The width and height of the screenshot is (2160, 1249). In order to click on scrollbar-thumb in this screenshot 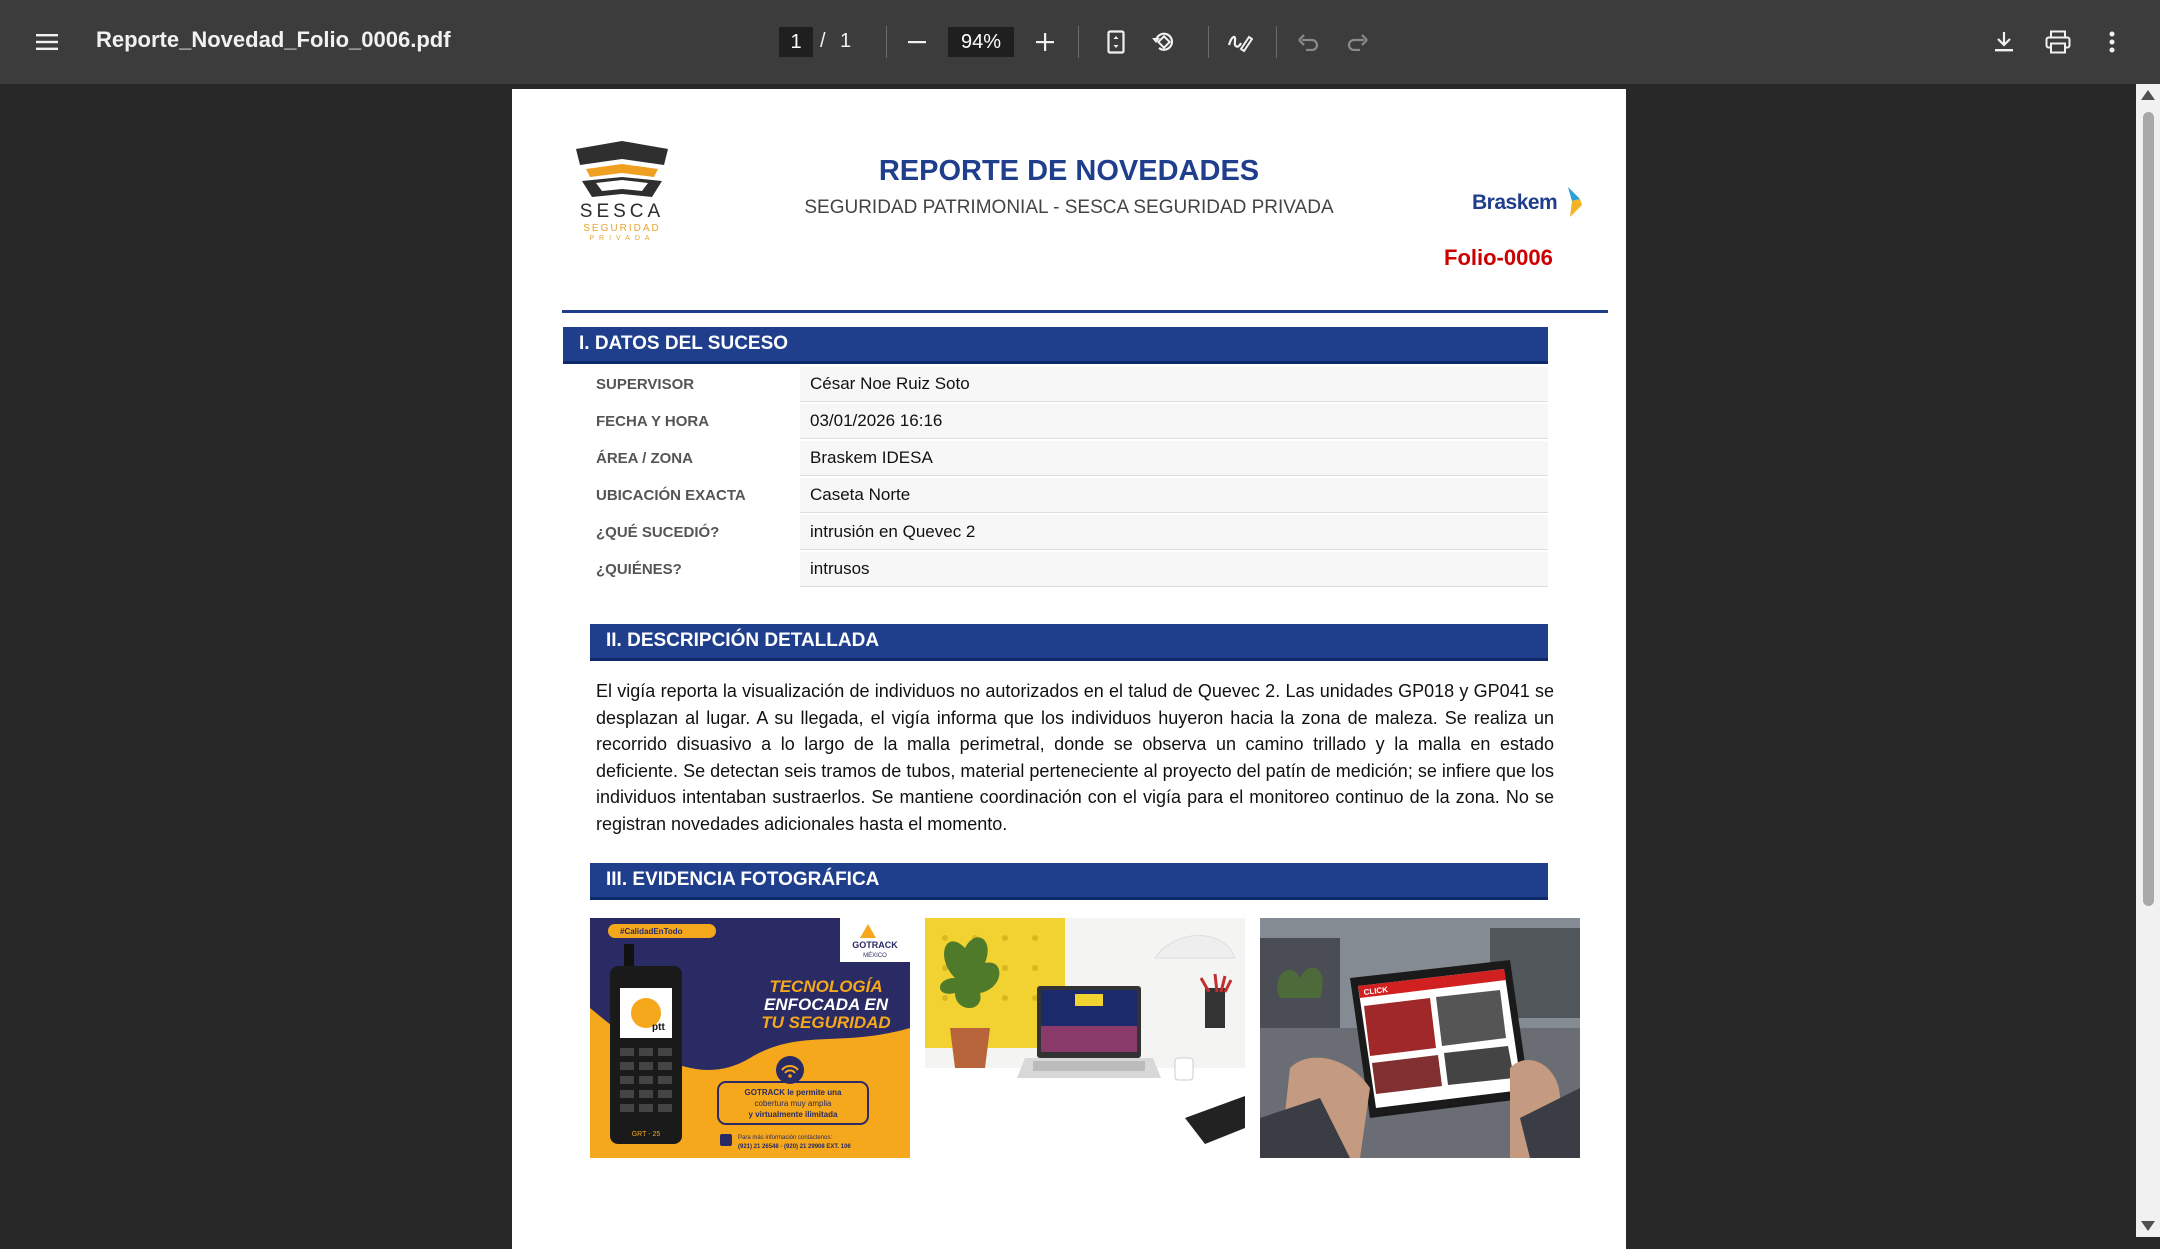, I will do `click(2148, 509)`.